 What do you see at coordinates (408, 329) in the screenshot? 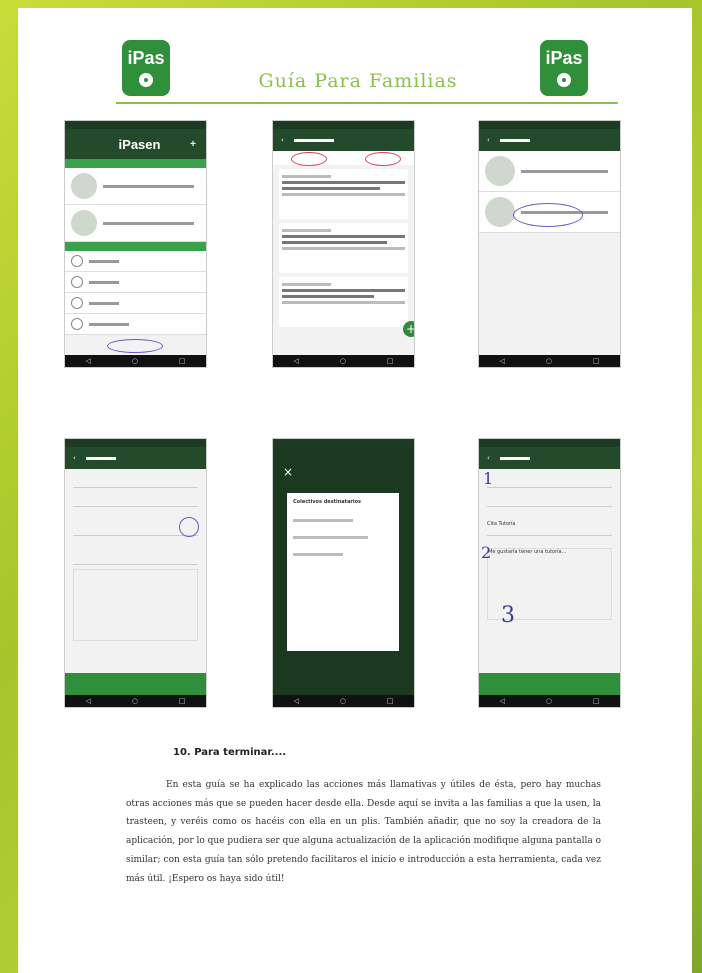
I see `add-message-button: +` at bounding box center [408, 329].